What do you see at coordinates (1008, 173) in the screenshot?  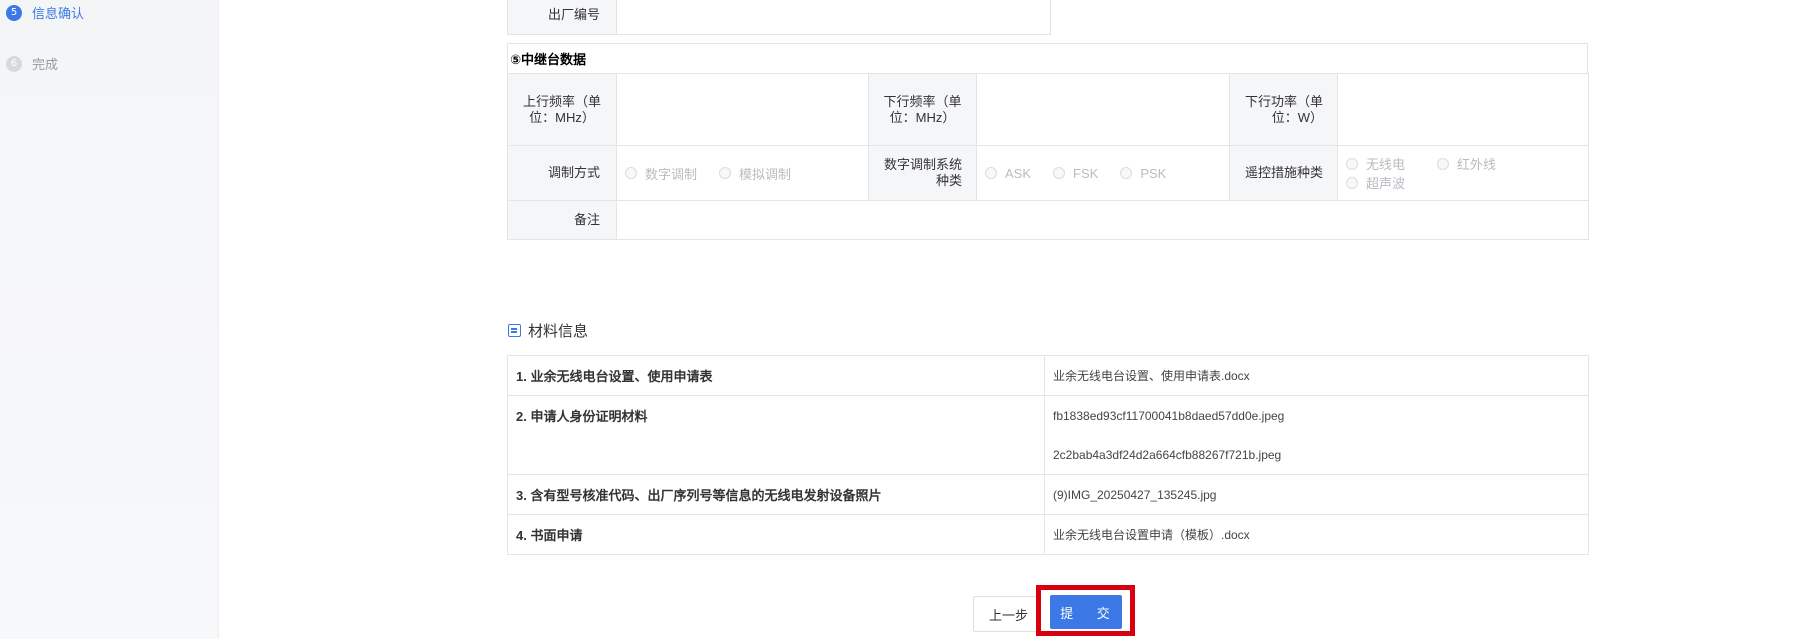 I see `digital-system-option-ask: ASK` at bounding box center [1008, 173].